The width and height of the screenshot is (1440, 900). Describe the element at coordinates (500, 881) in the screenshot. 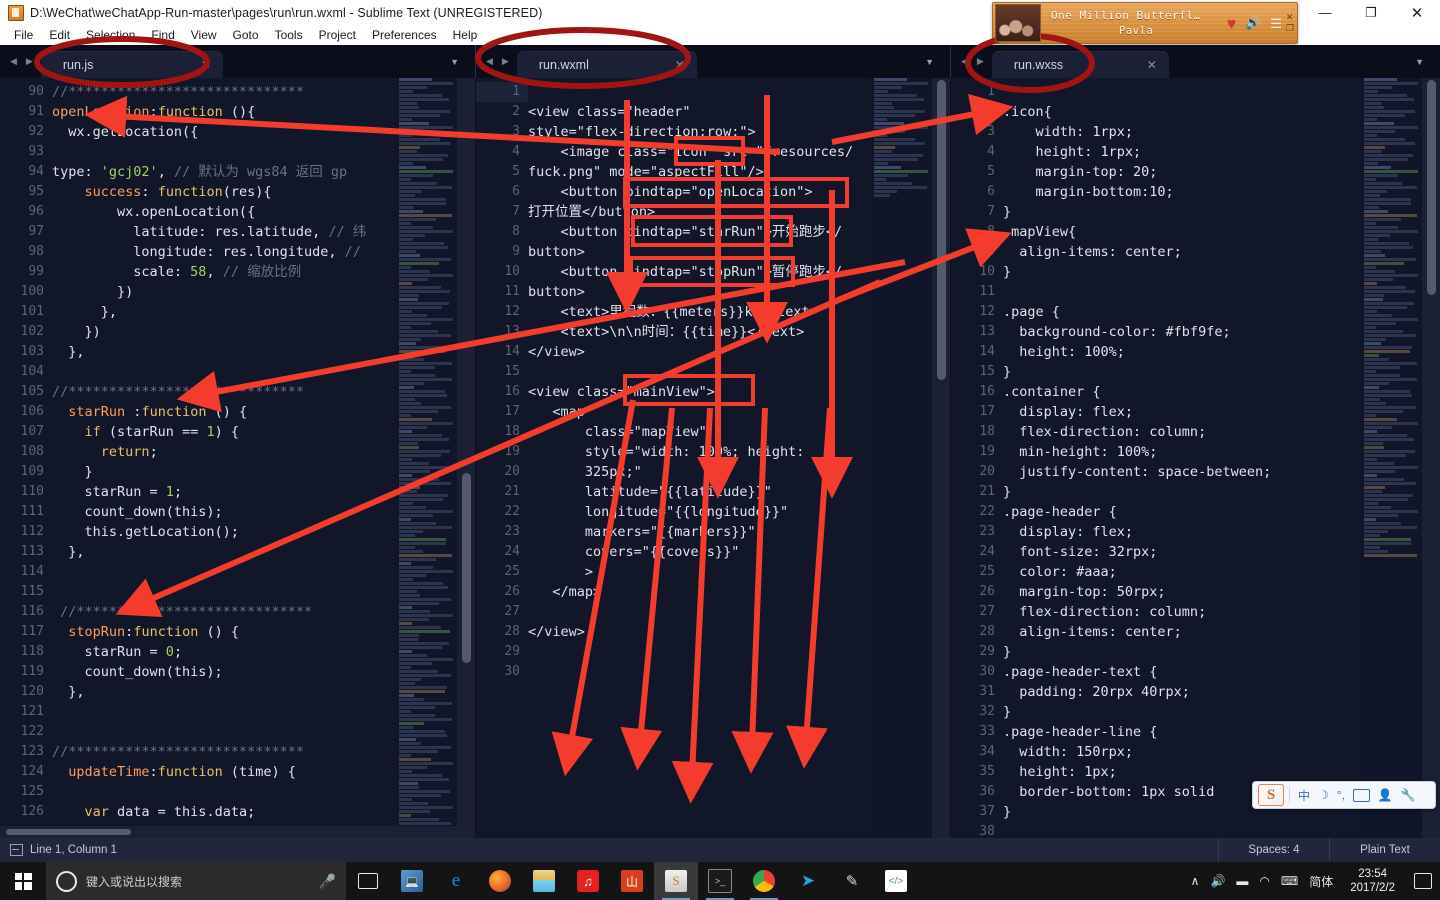

I see `firefox-icon` at that location.